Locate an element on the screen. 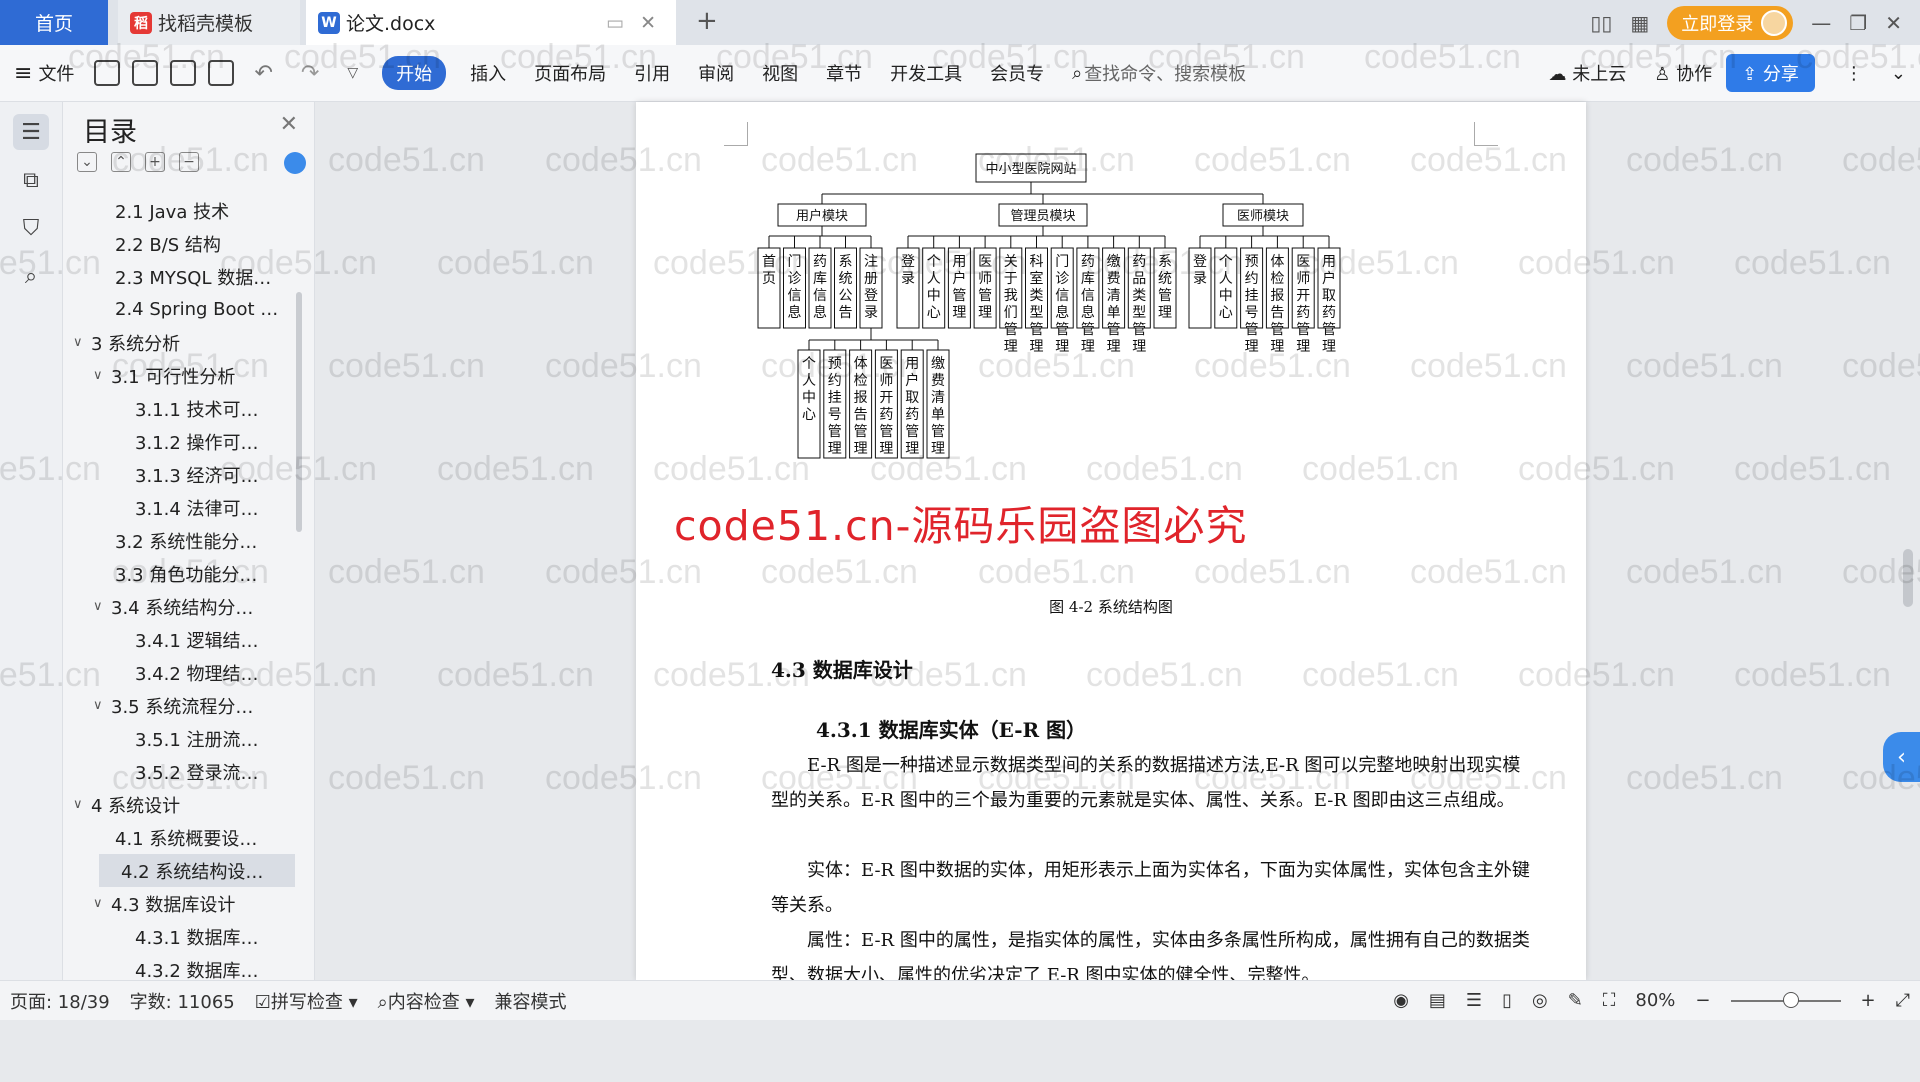  toc-icon: ☰ is located at coordinates (31, 132).